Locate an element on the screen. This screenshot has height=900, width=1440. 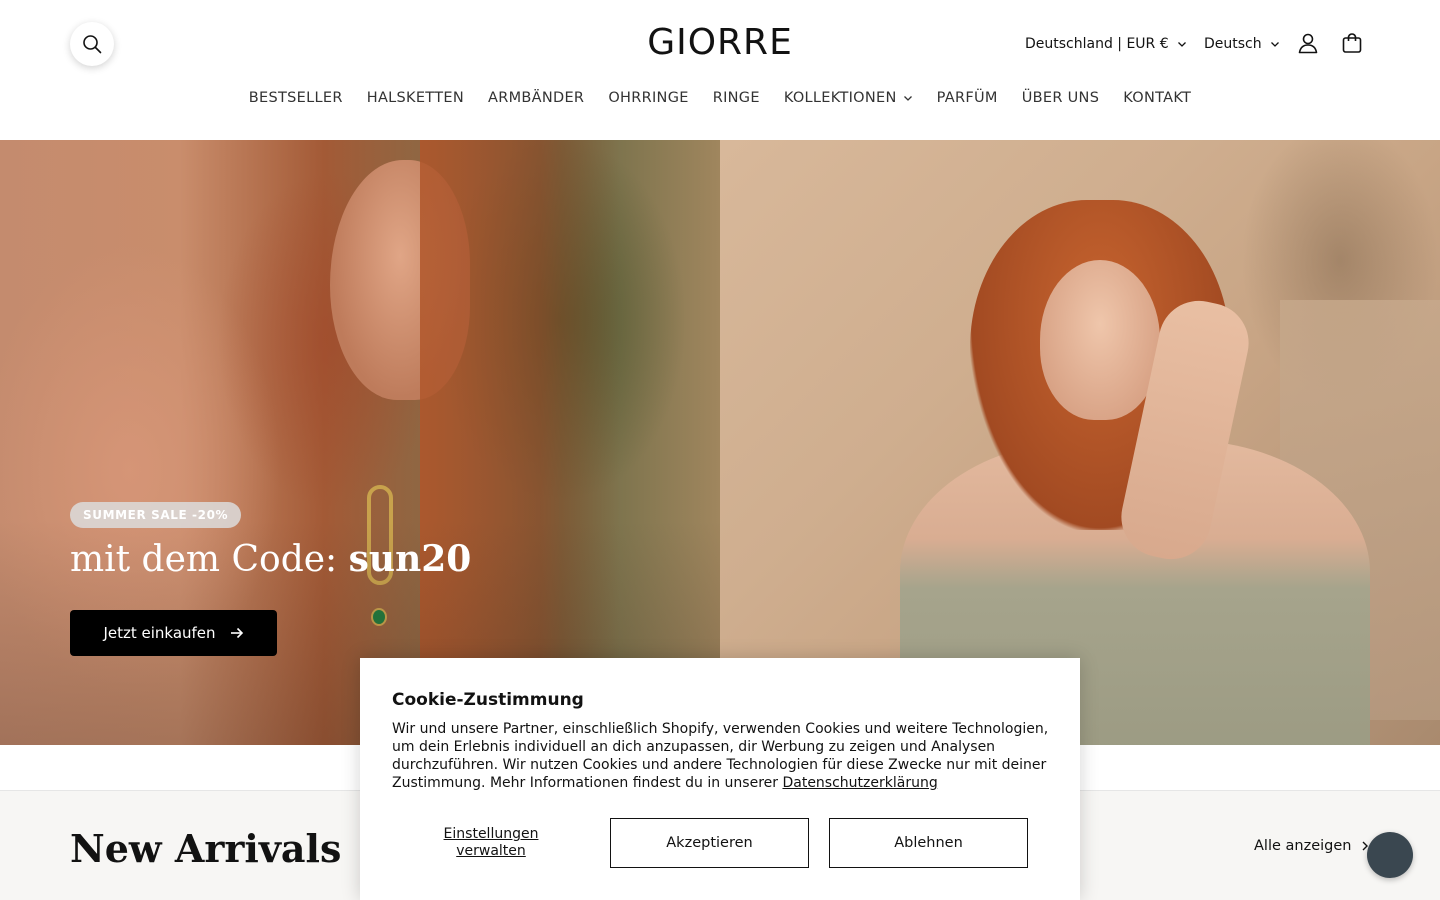
bag-icon is located at coordinates (1352, 43).